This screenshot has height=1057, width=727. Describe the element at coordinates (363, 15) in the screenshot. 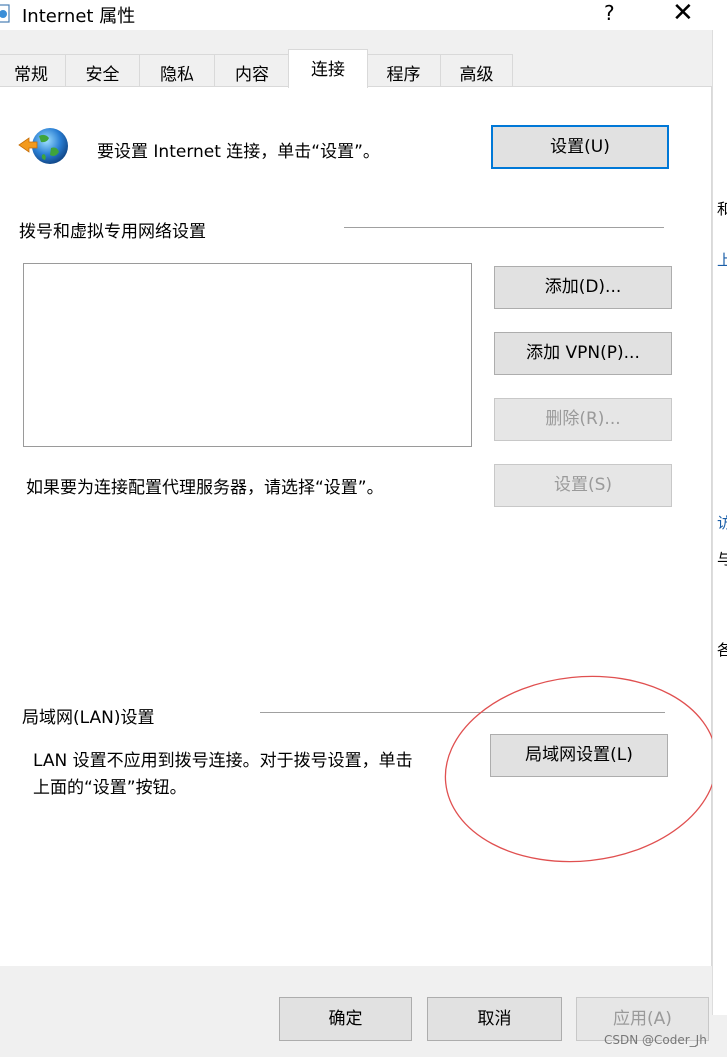

I see `title-bar: Internet 属性 ? ✕` at that location.